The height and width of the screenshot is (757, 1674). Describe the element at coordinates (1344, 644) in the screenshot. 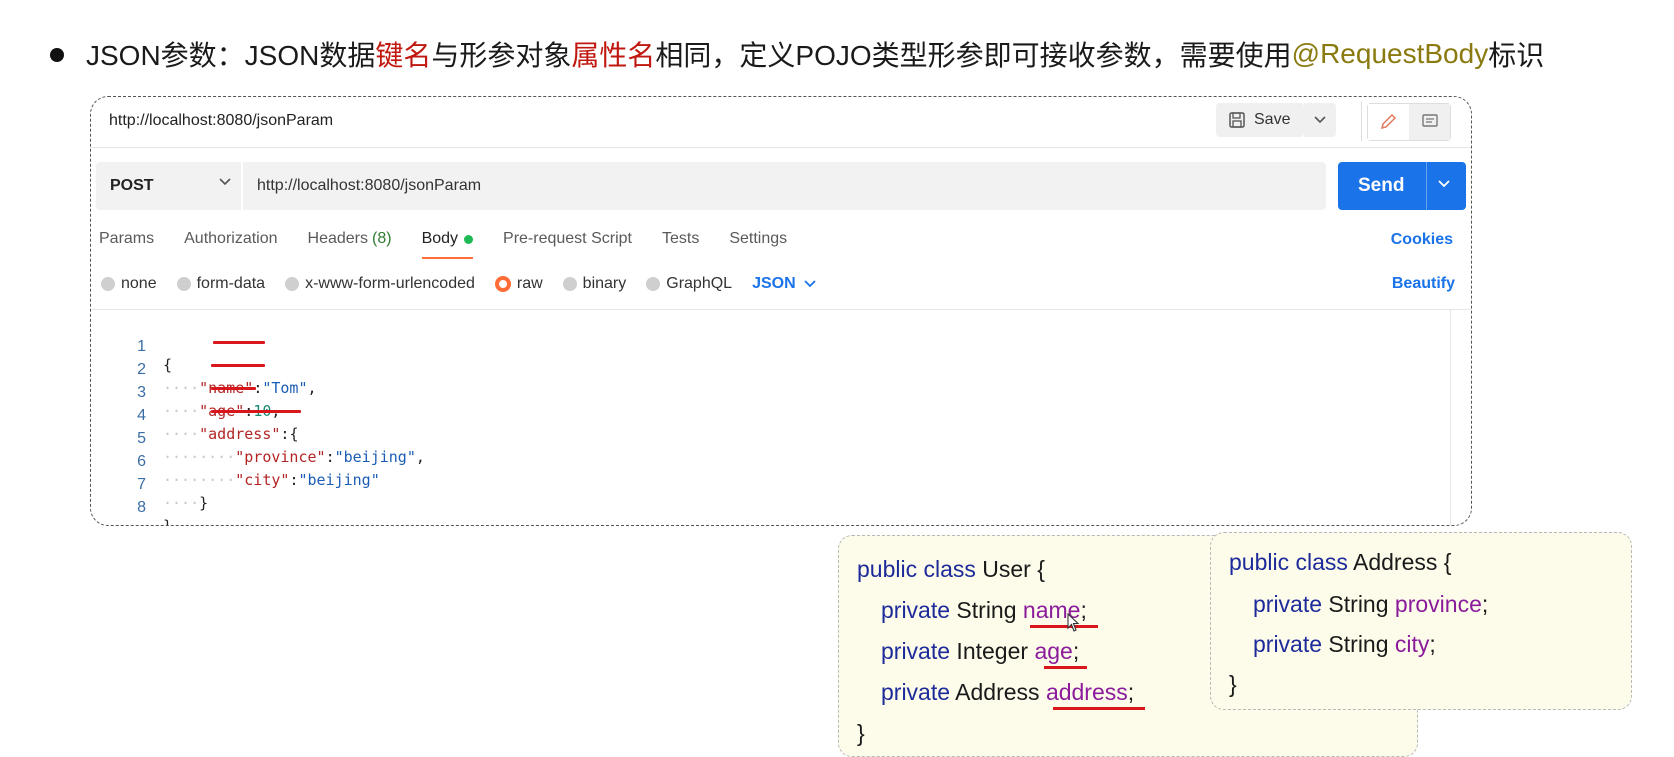

I see `code-line: private String city;` at that location.